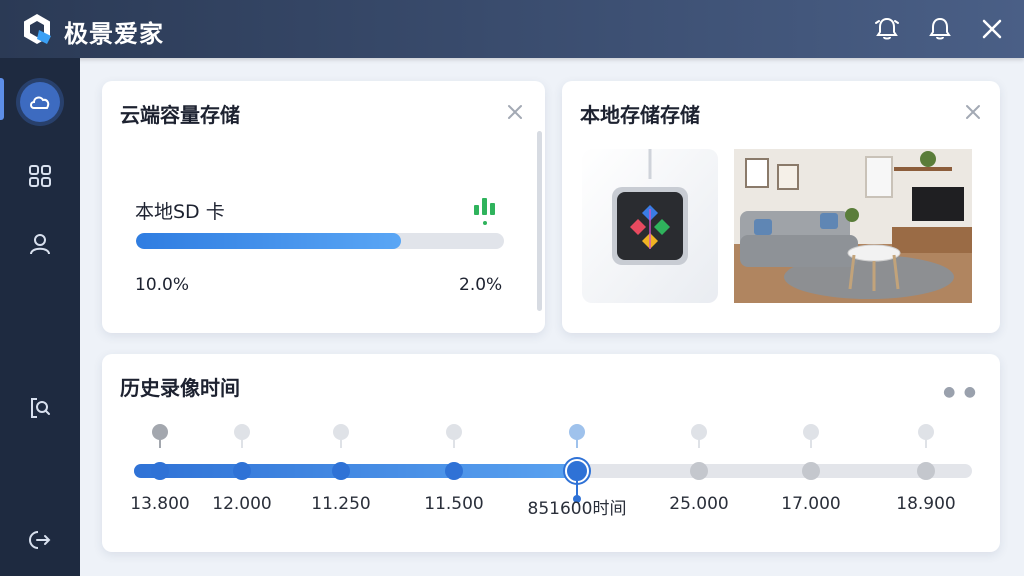  I want to click on alarm-bell-icon, so click(887, 29).